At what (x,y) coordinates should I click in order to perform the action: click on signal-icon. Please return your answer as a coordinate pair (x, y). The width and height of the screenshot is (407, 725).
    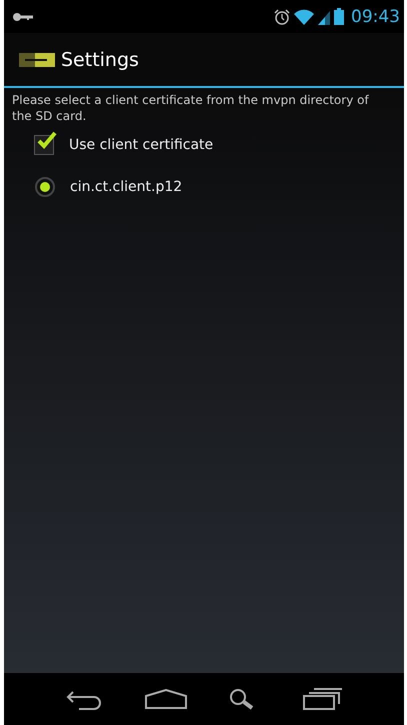
    Looking at the image, I should click on (324, 16).